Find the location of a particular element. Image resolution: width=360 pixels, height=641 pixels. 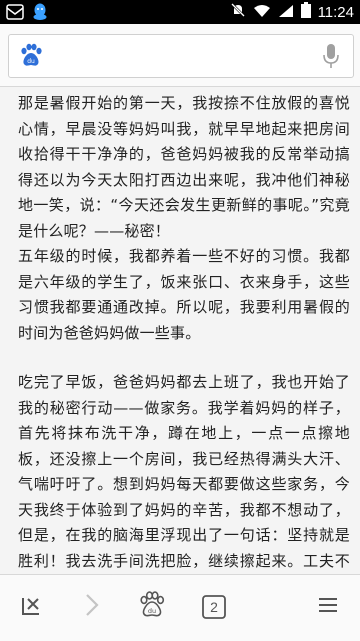

tab-count: 2 is located at coordinates (214, 607).